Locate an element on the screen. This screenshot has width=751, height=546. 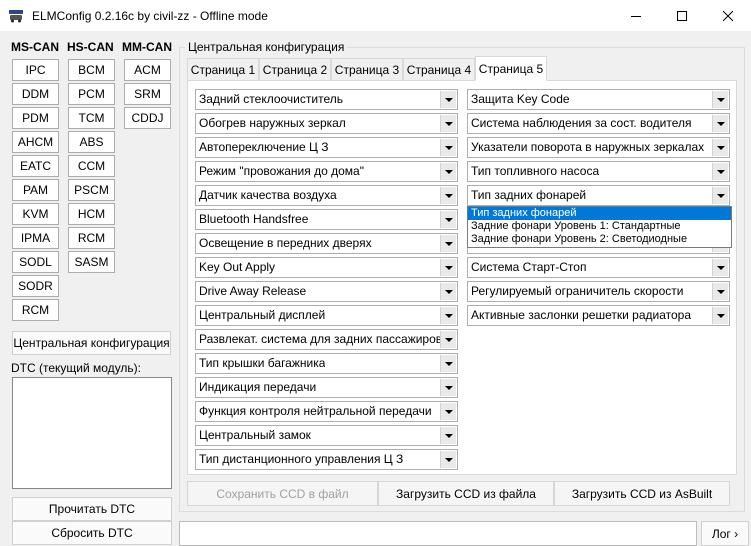
combo-heated-mirrors: Обогрев наружных зеркал is located at coordinates (326, 123).